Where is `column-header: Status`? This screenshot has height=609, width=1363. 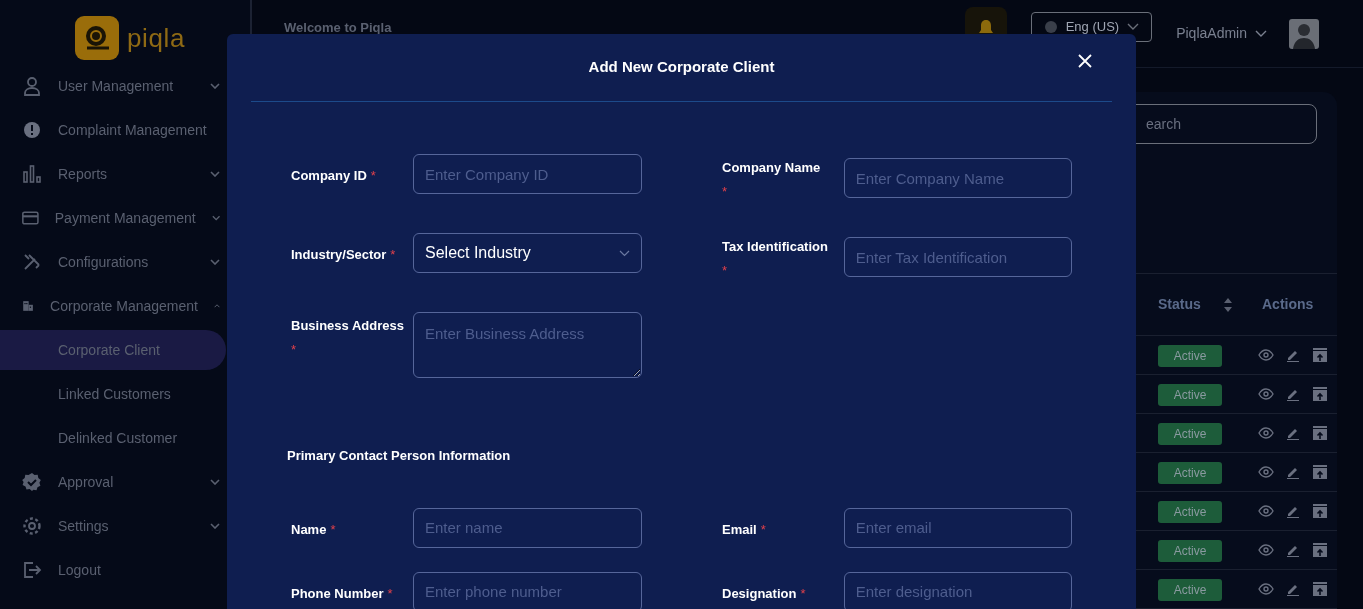 column-header: Status is located at coordinates (1179, 304).